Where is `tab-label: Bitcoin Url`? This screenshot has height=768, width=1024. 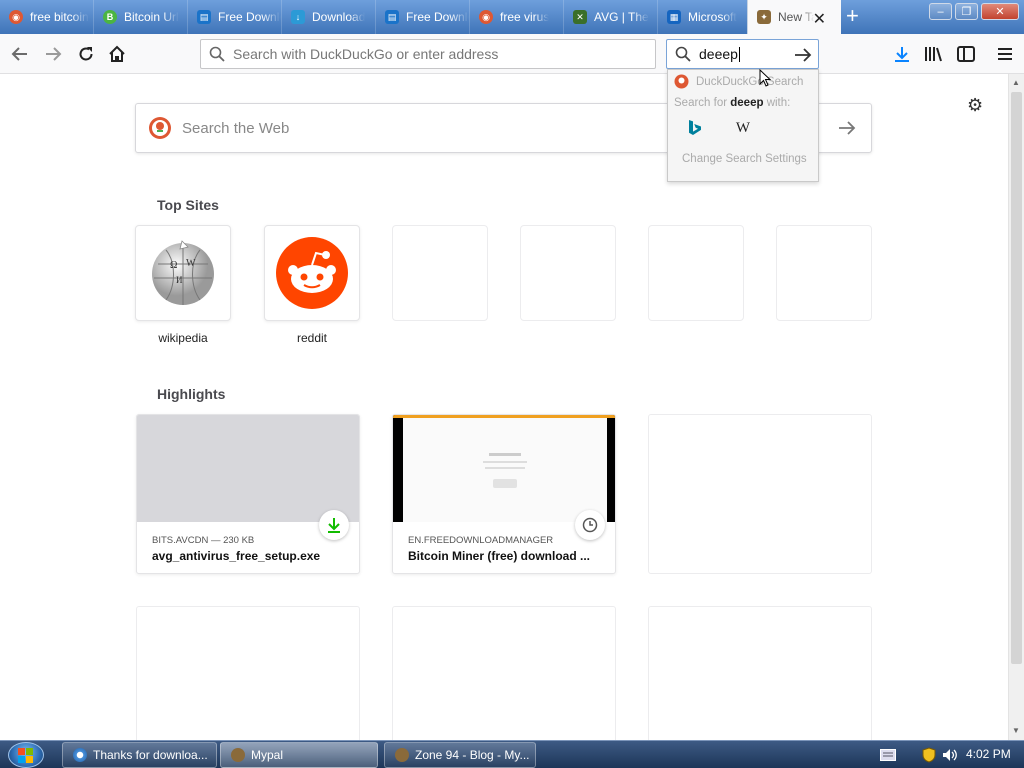
tab-label: Bitcoin Url is located at coordinates (151, 17).